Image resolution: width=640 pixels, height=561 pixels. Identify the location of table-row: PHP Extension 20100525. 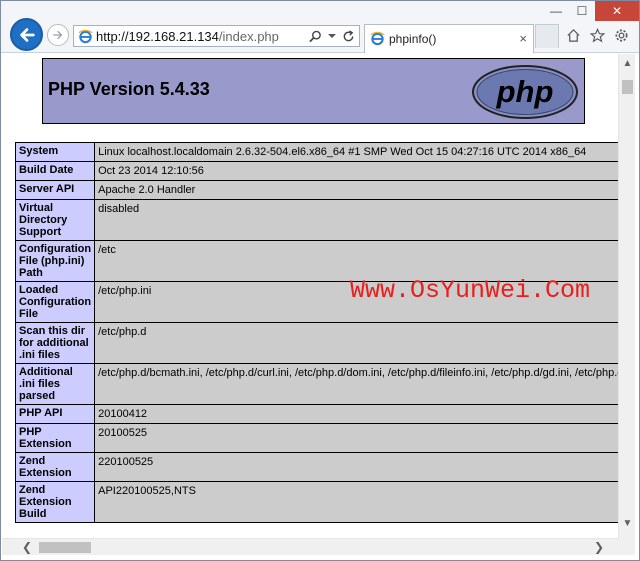
(316, 438).